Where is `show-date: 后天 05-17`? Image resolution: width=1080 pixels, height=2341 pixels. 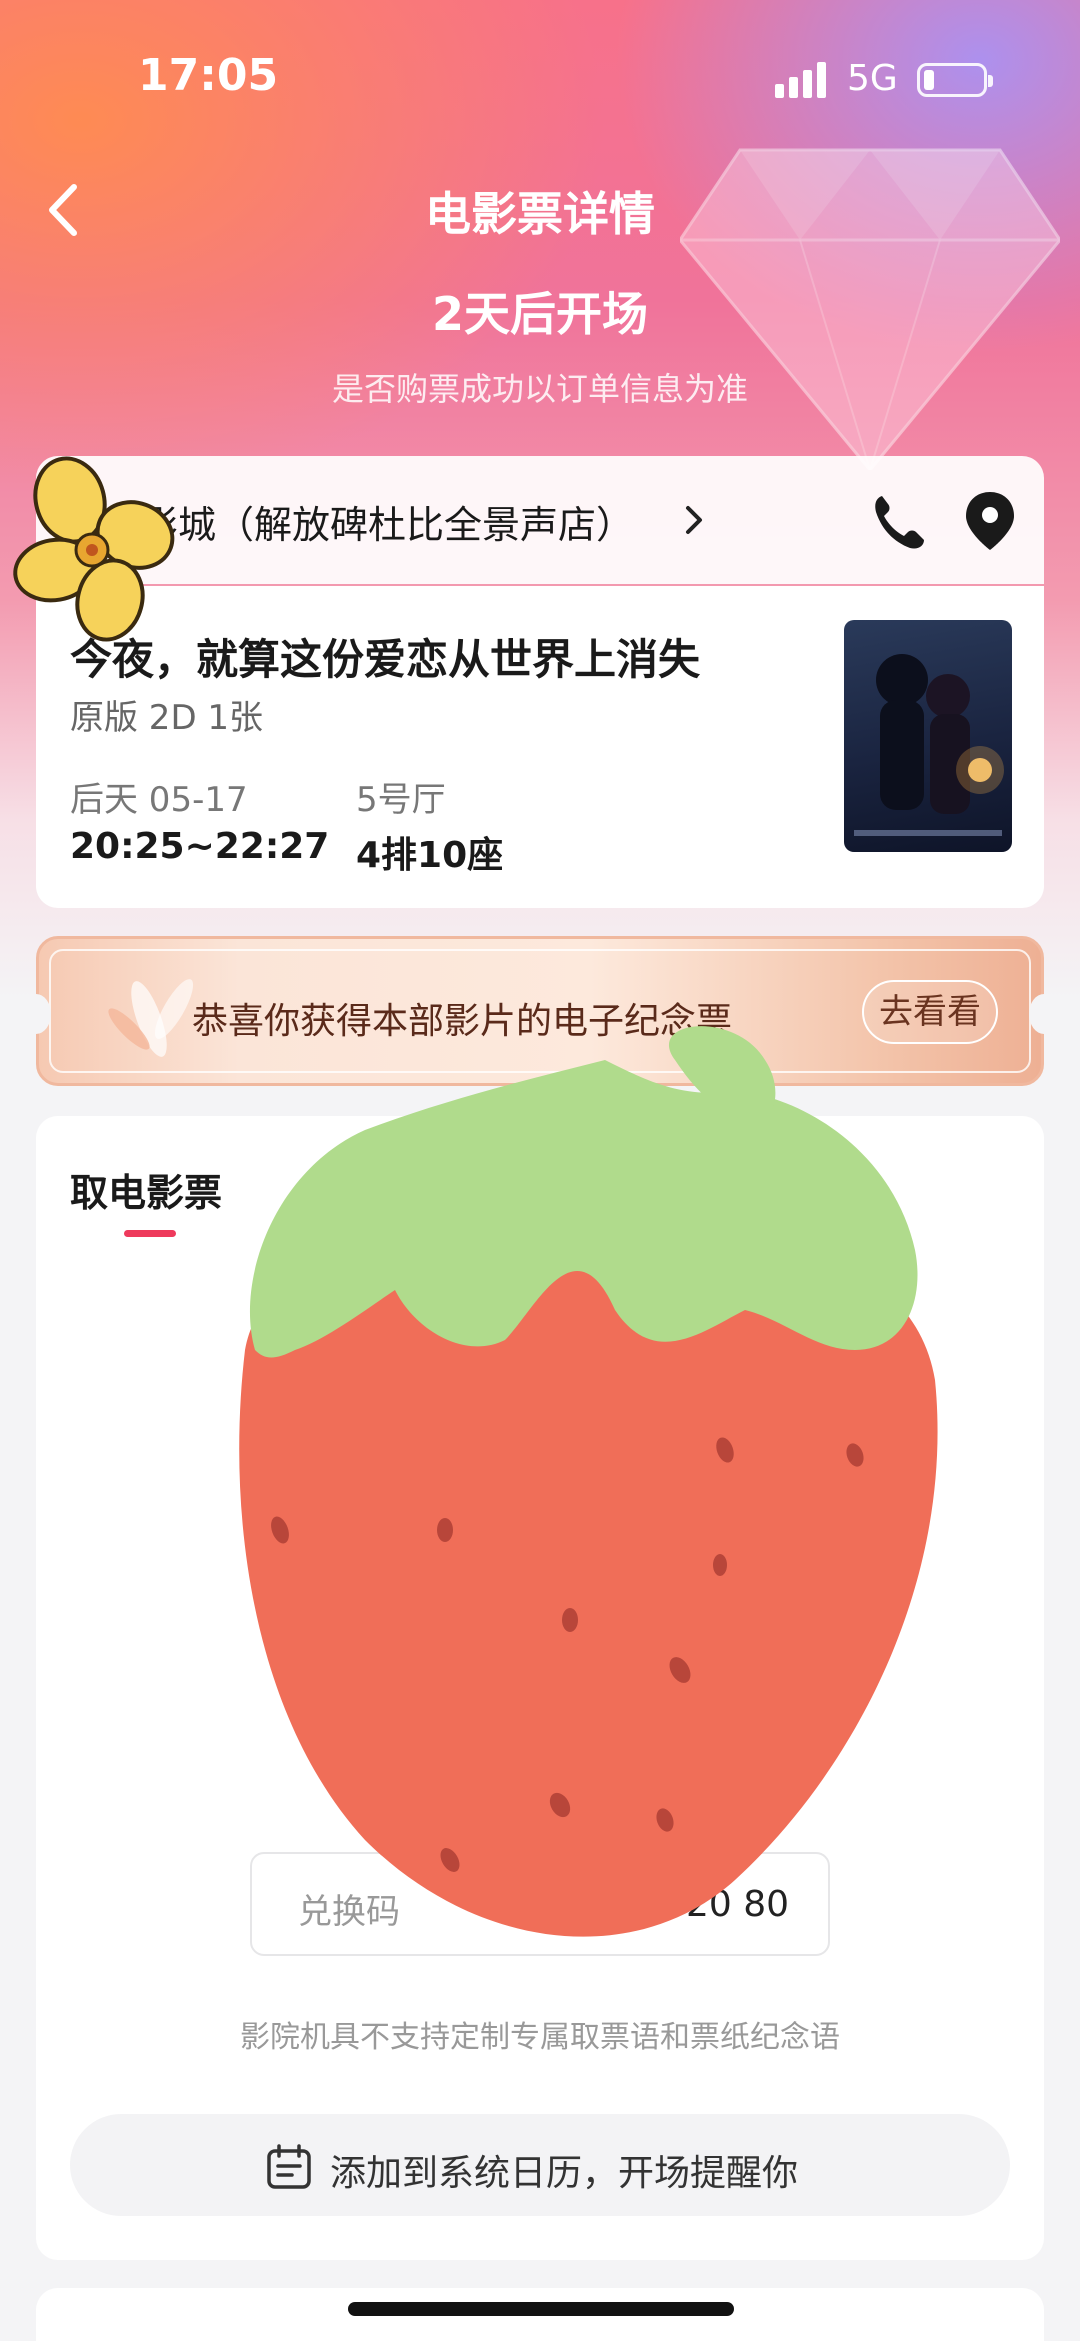
show-date: 后天 05-17 is located at coordinates (159, 800).